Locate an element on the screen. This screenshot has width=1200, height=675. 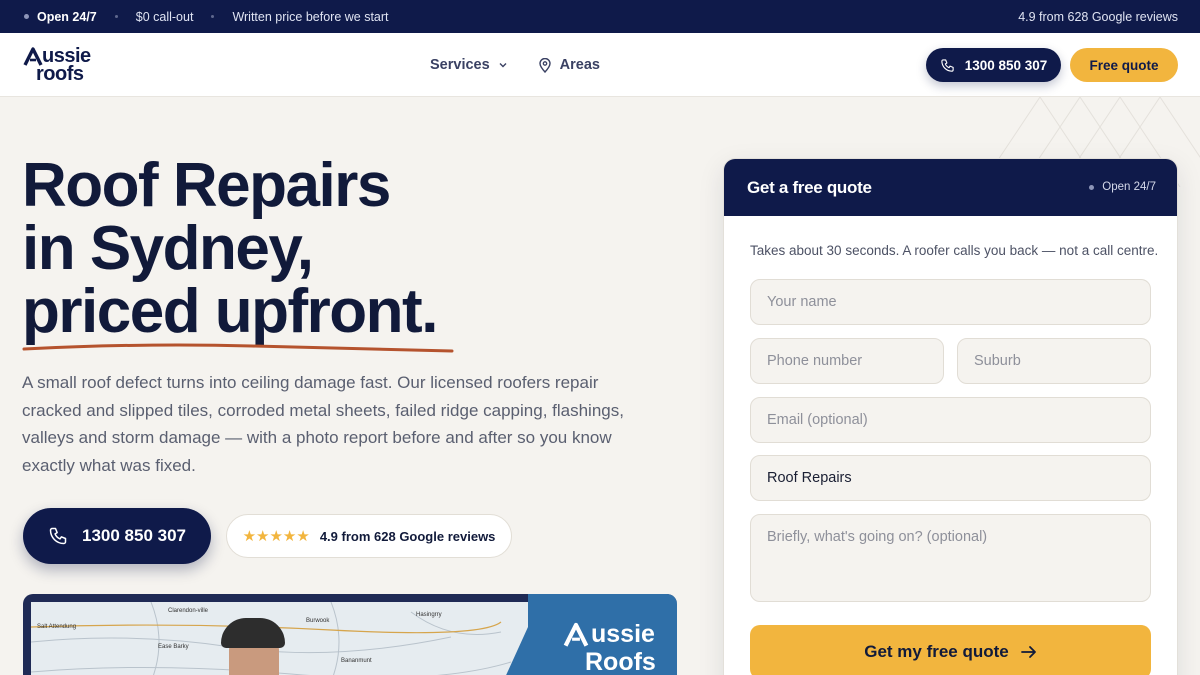
suburb-placeholder: Suburb is located at coordinates (997, 361).